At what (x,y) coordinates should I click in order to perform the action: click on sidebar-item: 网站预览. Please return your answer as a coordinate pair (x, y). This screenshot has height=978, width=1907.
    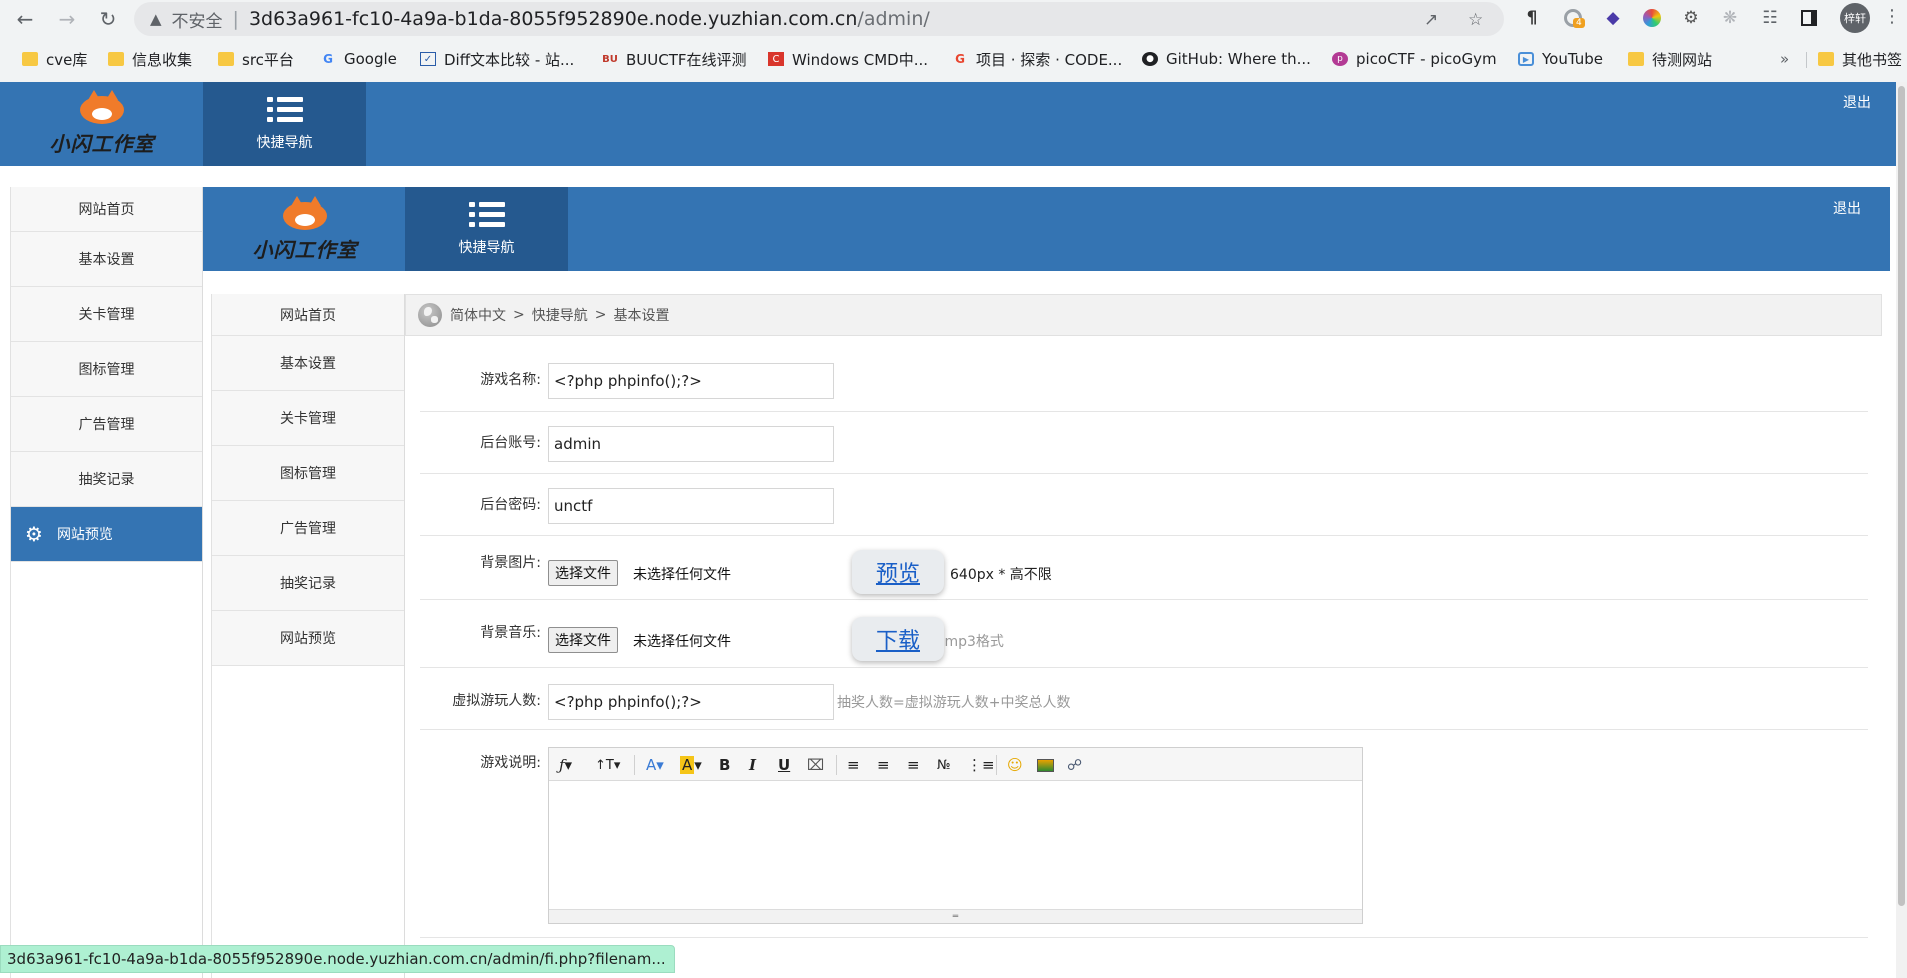
    Looking at the image, I should click on (308, 638).